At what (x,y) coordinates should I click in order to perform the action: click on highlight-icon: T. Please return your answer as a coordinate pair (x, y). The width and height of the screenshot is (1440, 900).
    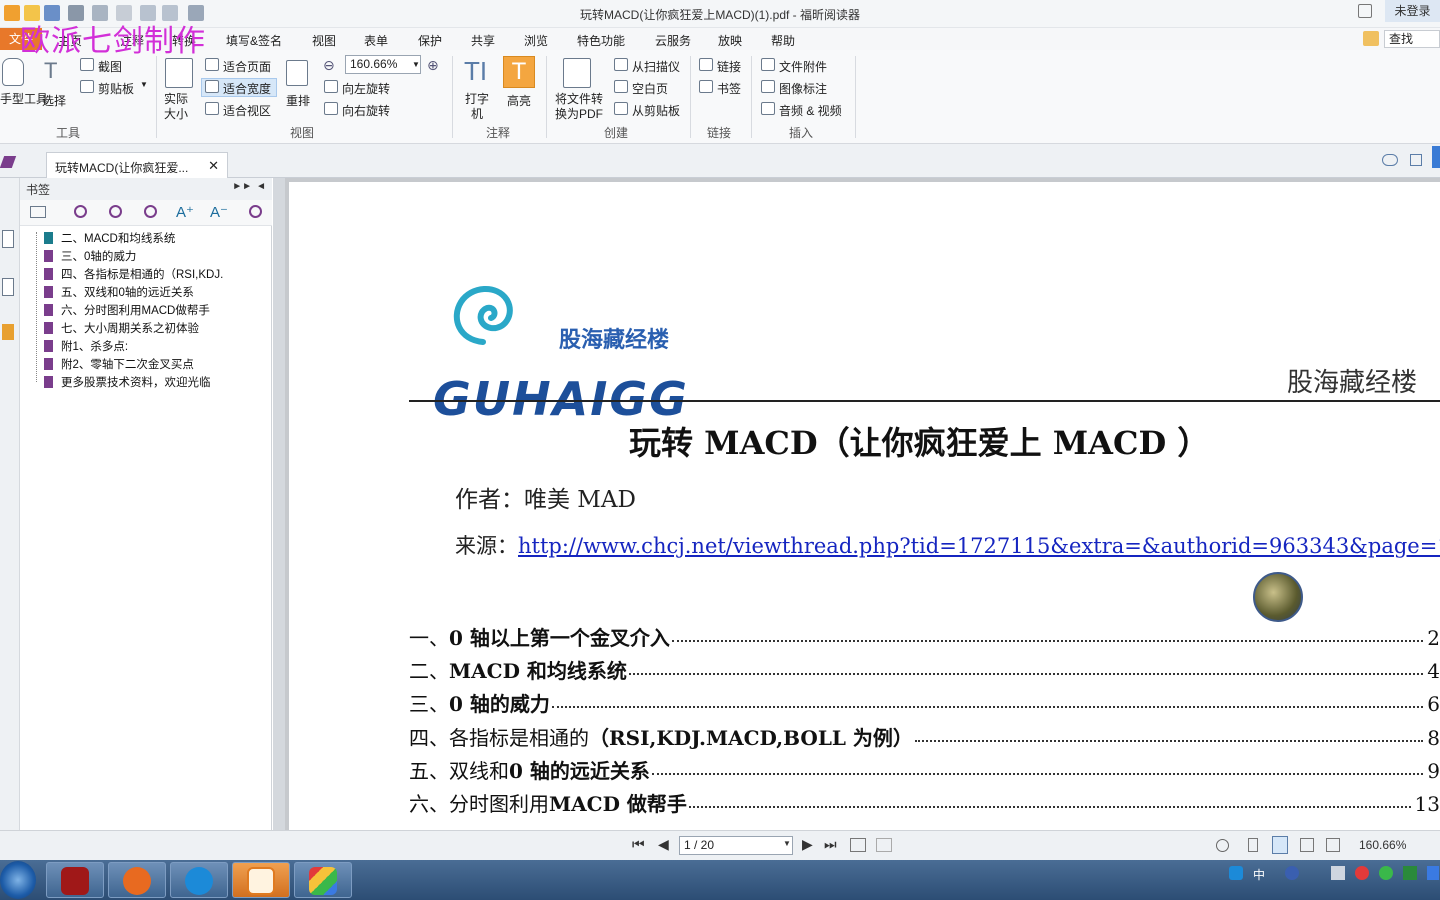
    Looking at the image, I should click on (519, 72).